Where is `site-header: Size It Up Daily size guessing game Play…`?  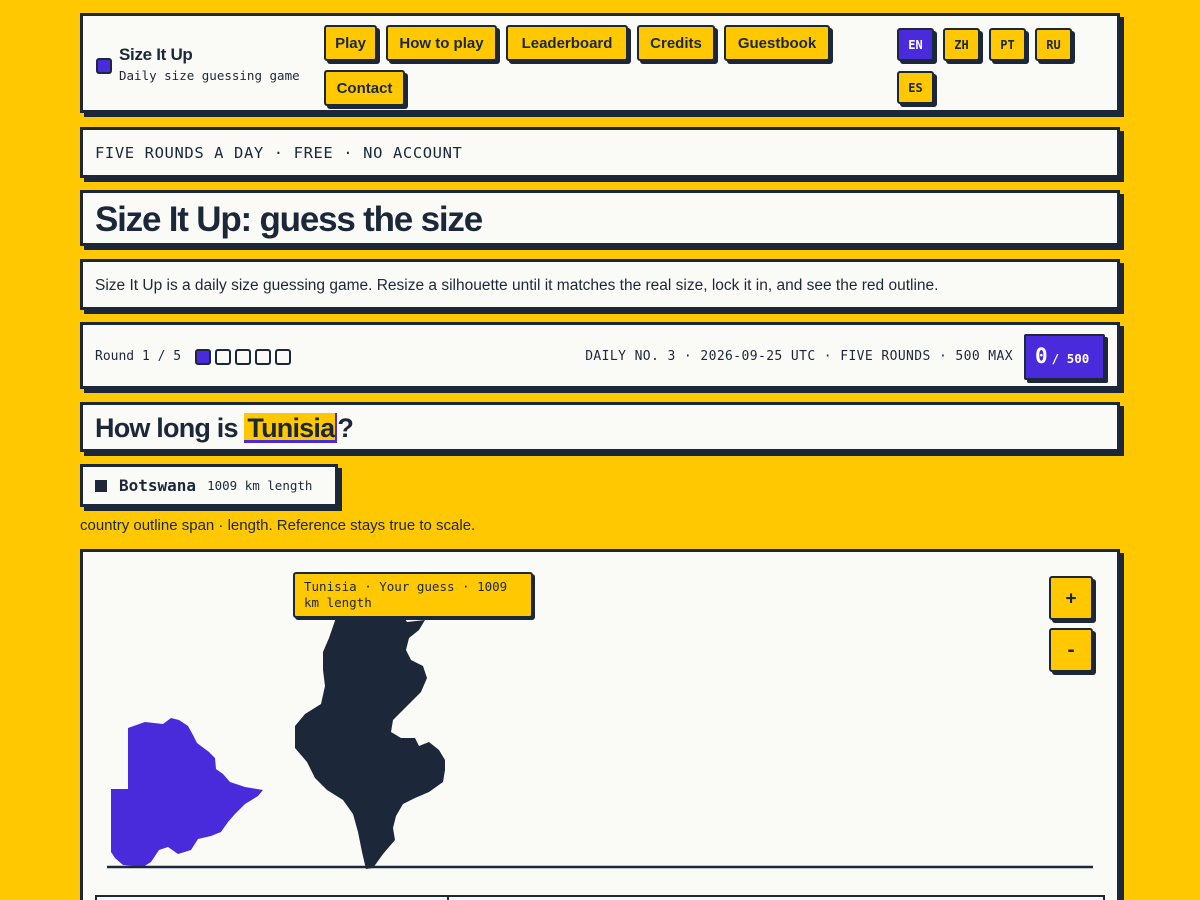 site-header: Size It Up Daily size guessing game Play… is located at coordinates (600, 63).